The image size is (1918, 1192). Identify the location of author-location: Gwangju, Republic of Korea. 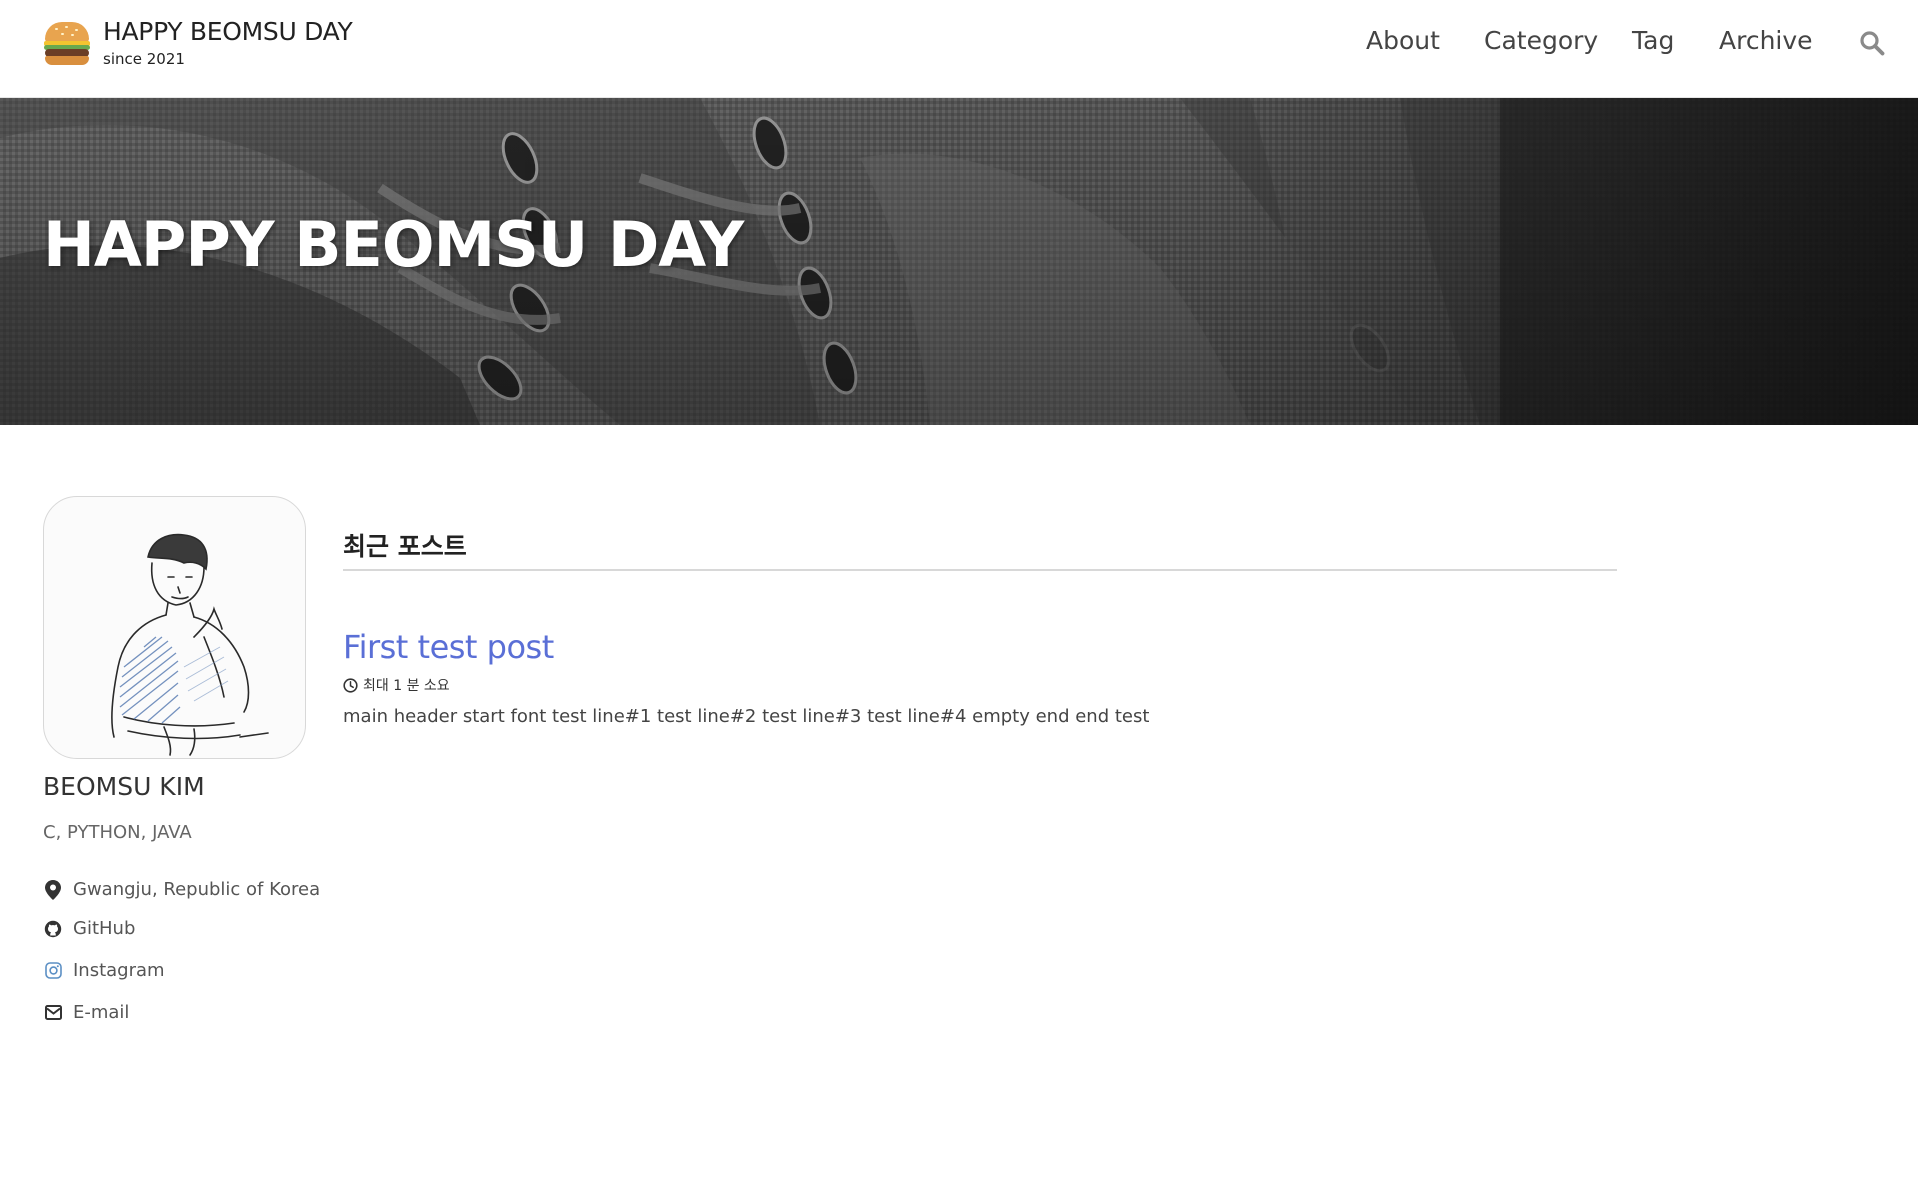
(181, 889).